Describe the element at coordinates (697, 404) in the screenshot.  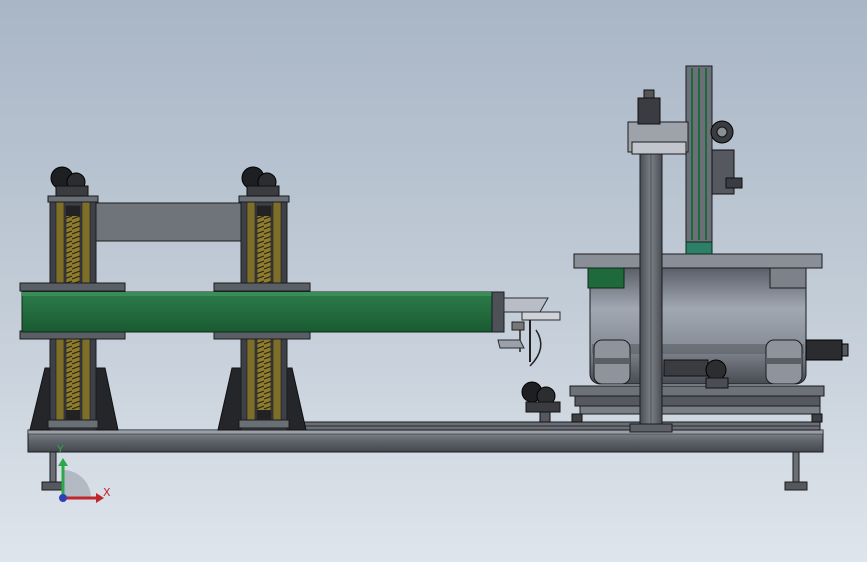
I see `roller-bed-frame` at that location.